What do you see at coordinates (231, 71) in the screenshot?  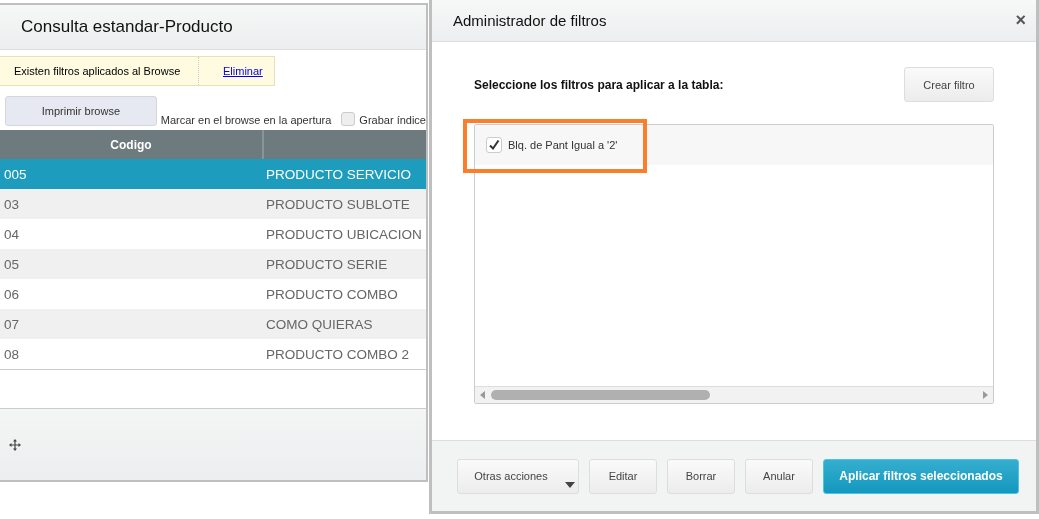 I see `remove-link: Eliminar` at bounding box center [231, 71].